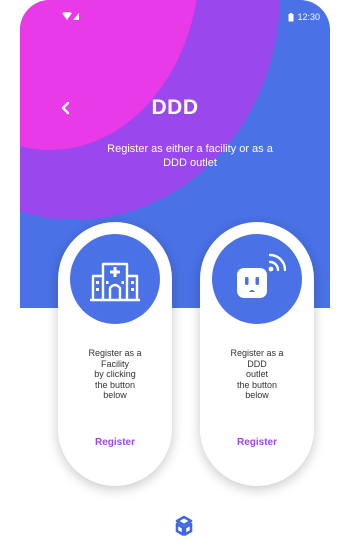 This screenshot has height=542, width=344. I want to click on status-indicators, so click(71, 17).